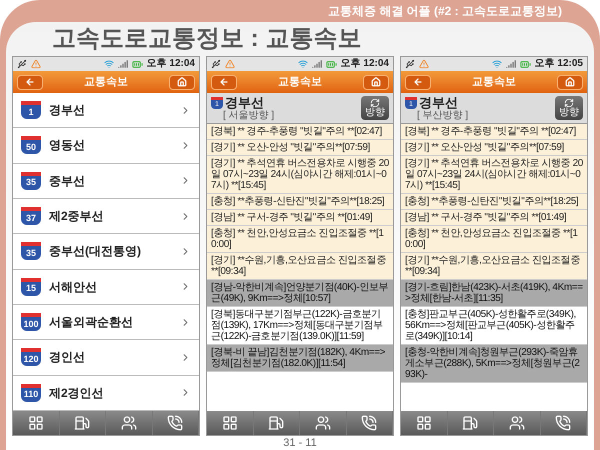  What do you see at coordinates (31, 110) in the screenshot?
I see `route-number-badge: 1` at bounding box center [31, 110].